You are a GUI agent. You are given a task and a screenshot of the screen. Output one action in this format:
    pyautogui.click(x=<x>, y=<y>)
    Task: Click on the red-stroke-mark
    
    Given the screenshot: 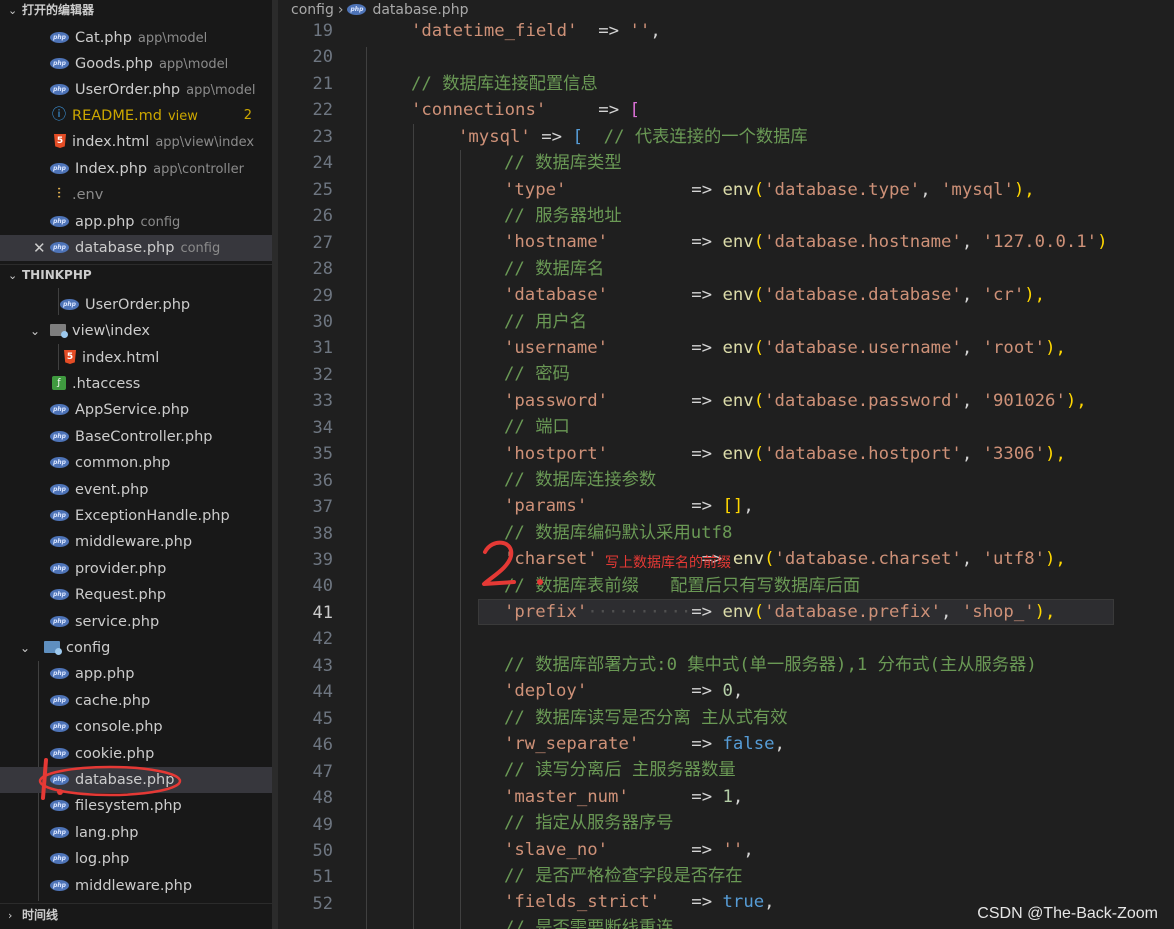 What is the action you would take?
    pyautogui.click(x=44, y=779)
    